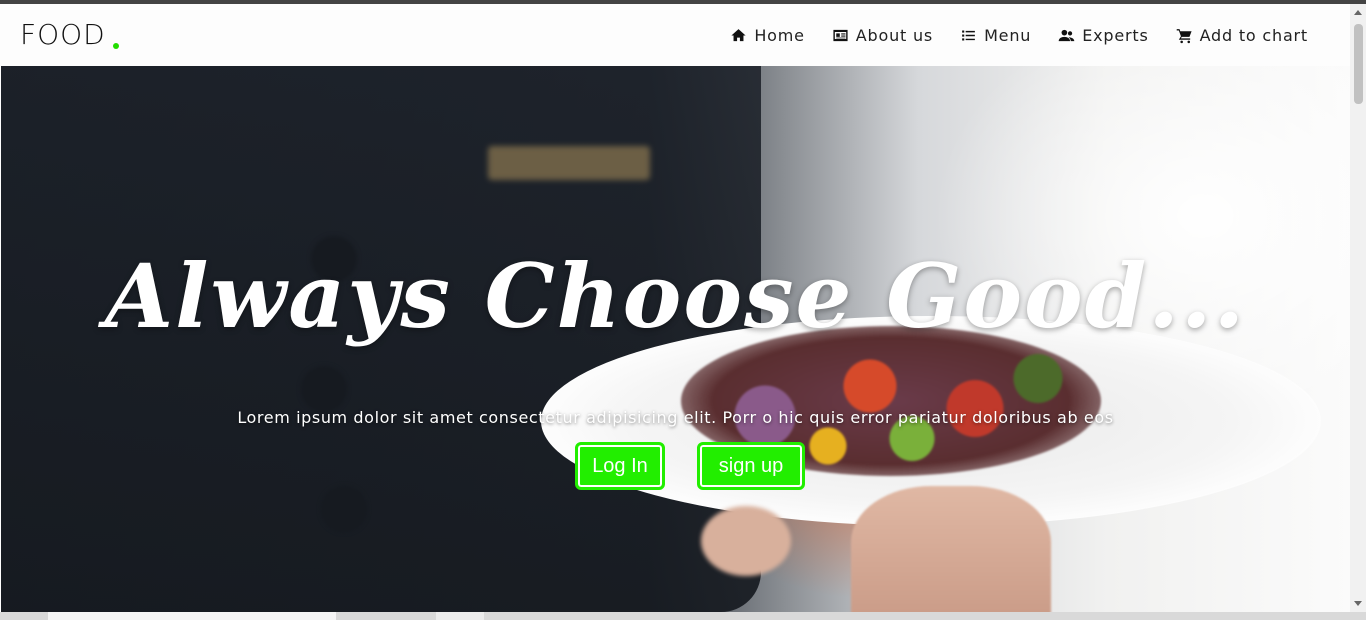 The width and height of the screenshot is (1366, 620). What do you see at coordinates (968, 35) in the screenshot?
I see `list-icon` at bounding box center [968, 35].